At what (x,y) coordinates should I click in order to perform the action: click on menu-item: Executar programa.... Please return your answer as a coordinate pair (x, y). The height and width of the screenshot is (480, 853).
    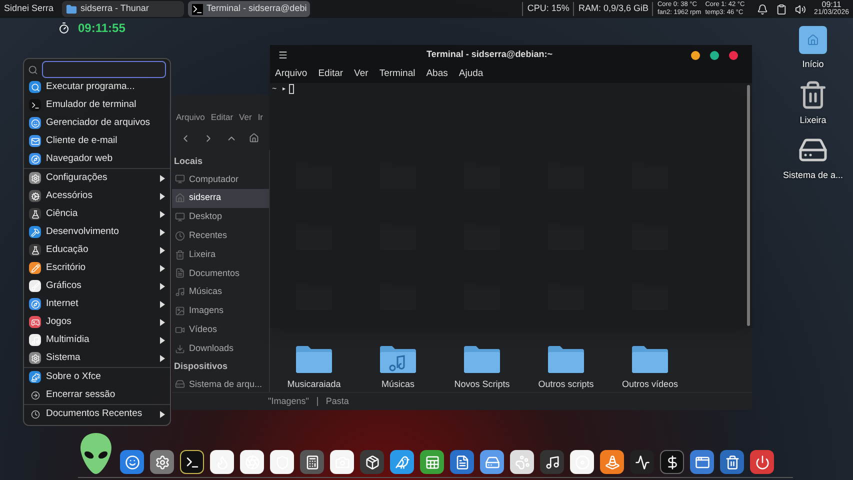
    Looking at the image, I should click on (97, 87).